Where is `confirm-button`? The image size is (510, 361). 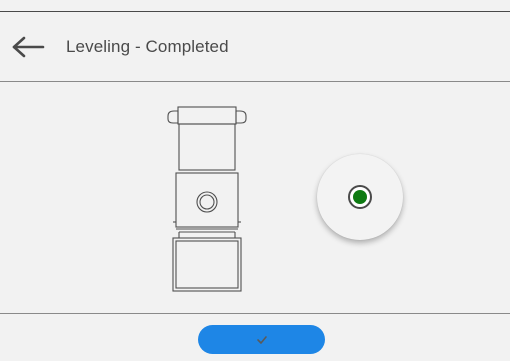
confirm-button is located at coordinates (261, 339).